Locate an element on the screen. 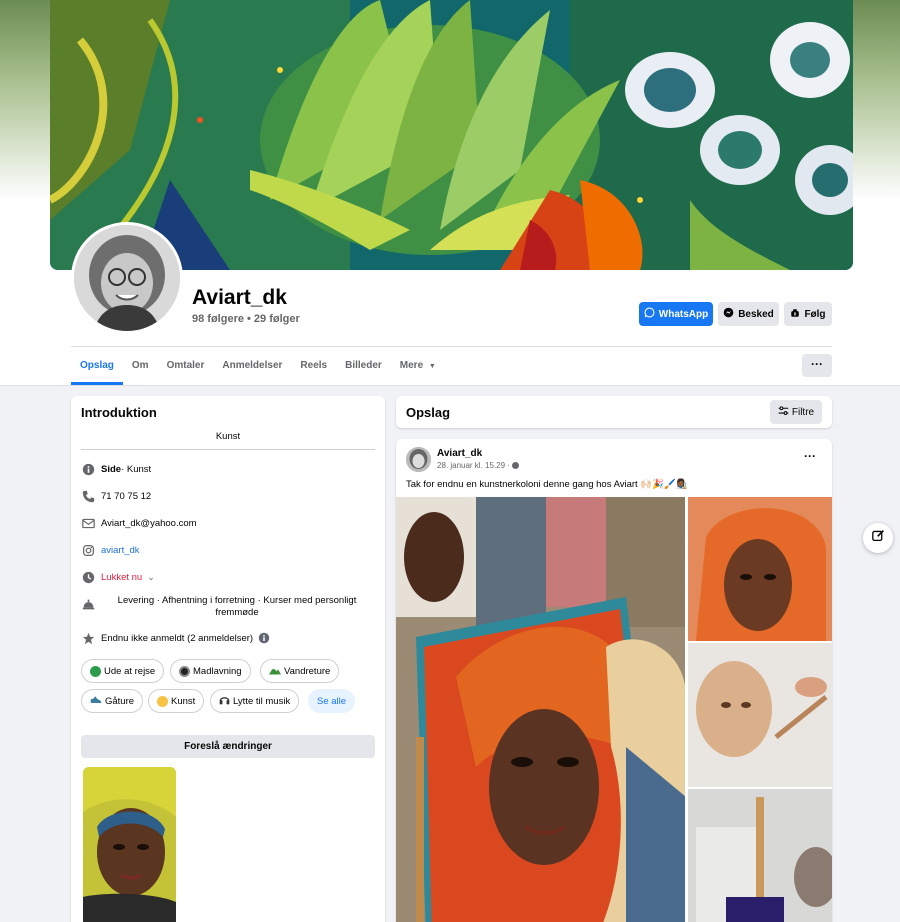 The image size is (900, 922). email-row: Aviart_dk@yahoo.com is located at coordinates (231, 523).